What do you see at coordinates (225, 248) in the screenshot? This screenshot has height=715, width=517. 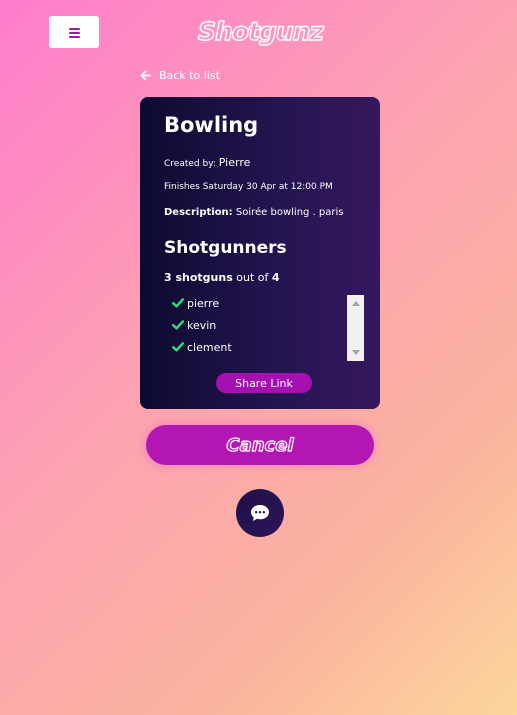 I see `shotgunners-title: Shotgunners` at bounding box center [225, 248].